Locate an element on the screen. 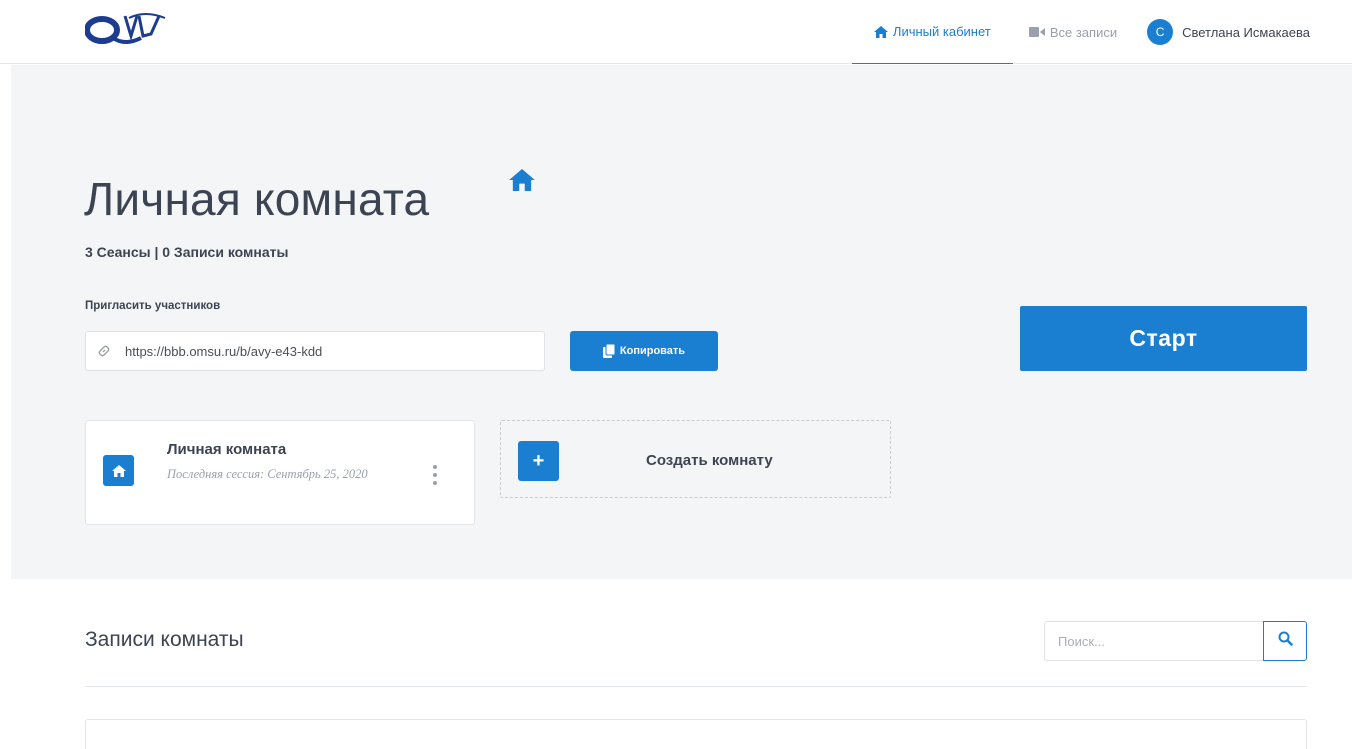  start-button: Старт is located at coordinates (1163, 338).